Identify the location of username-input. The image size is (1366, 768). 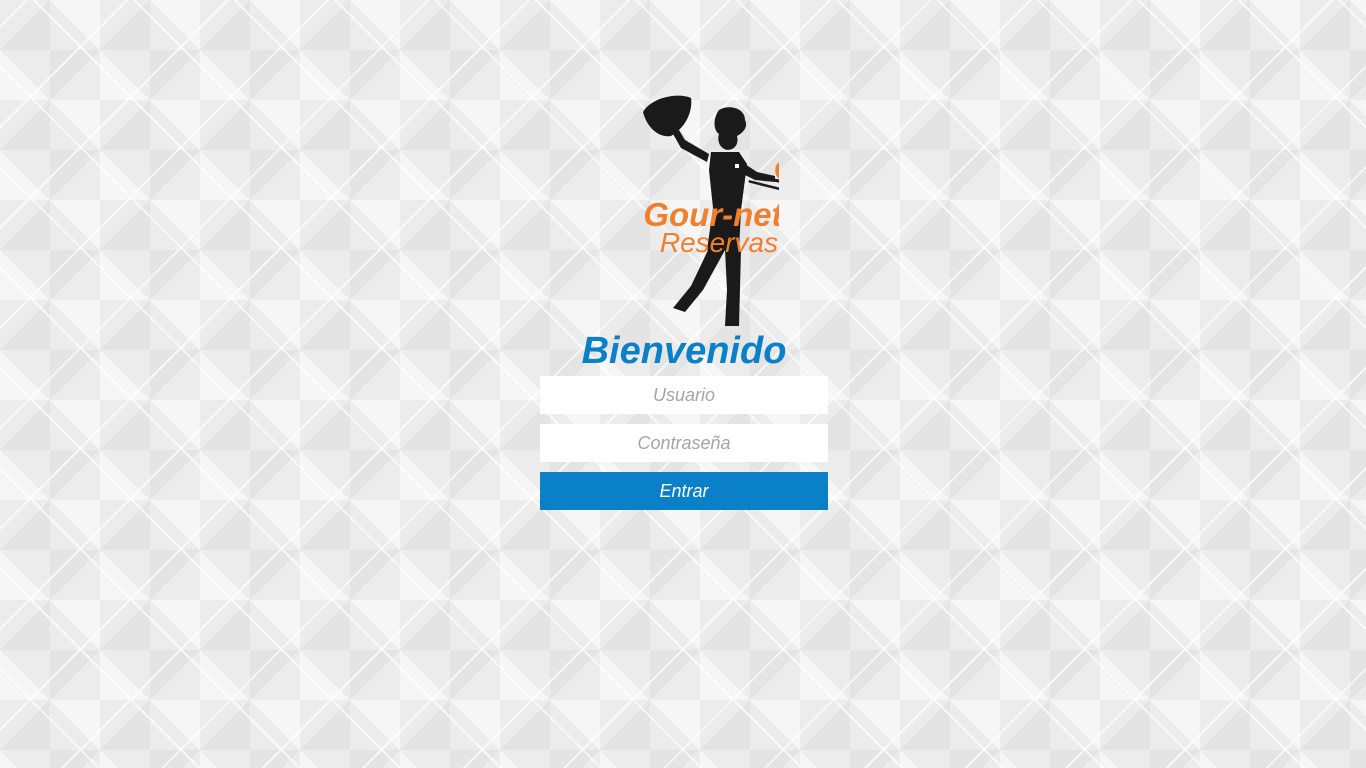
(684, 395).